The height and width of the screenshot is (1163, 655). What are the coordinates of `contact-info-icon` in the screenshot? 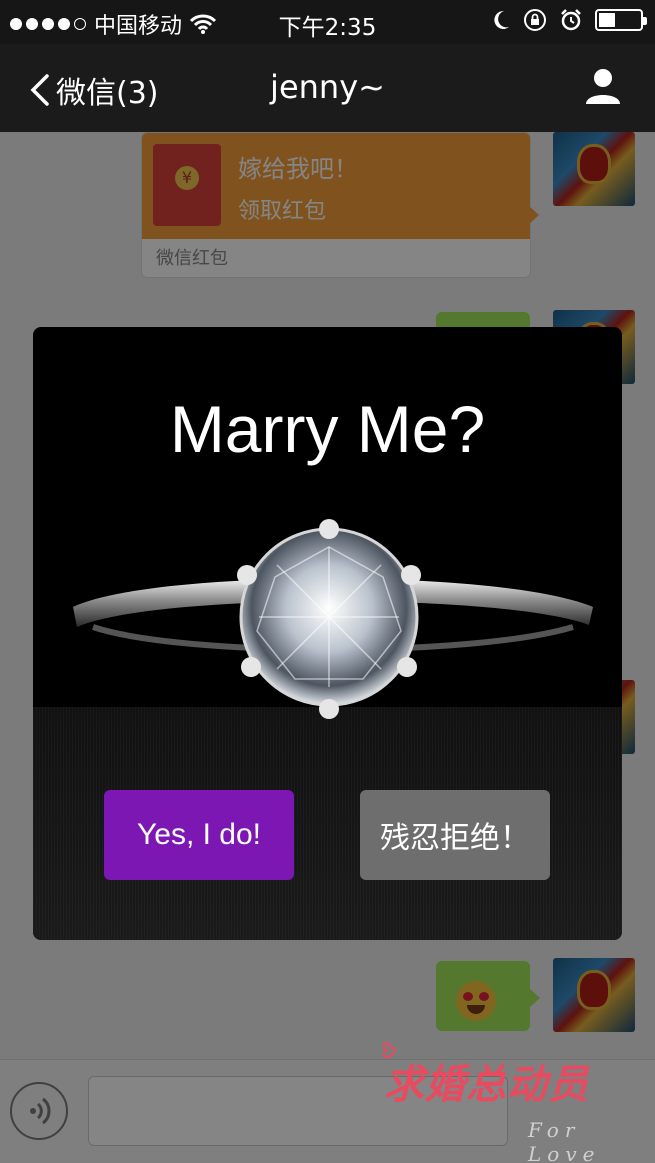 It's located at (603, 86).